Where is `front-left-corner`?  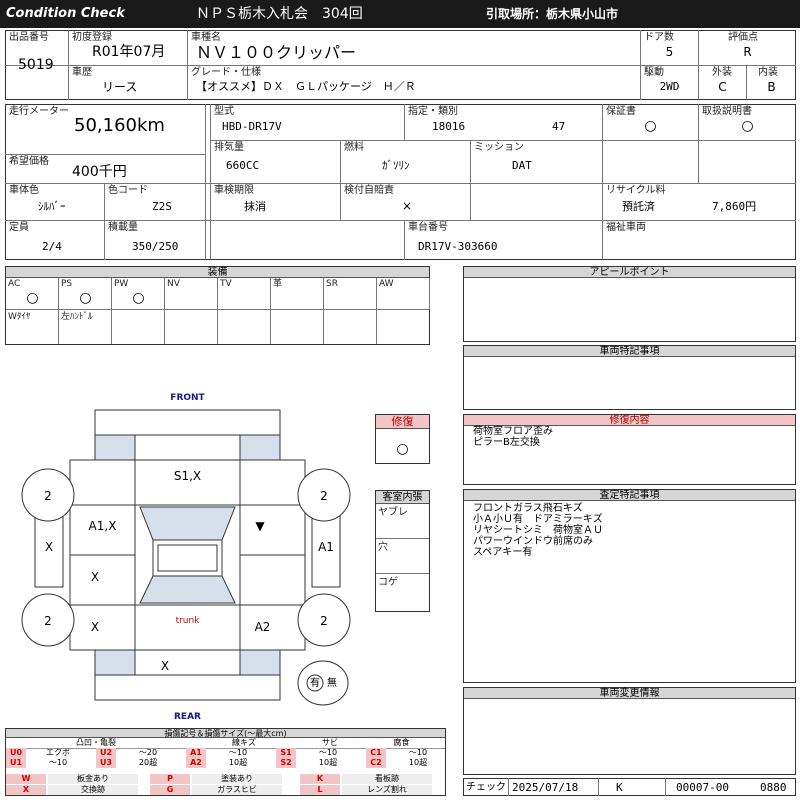 front-left-corner is located at coordinates (115, 447).